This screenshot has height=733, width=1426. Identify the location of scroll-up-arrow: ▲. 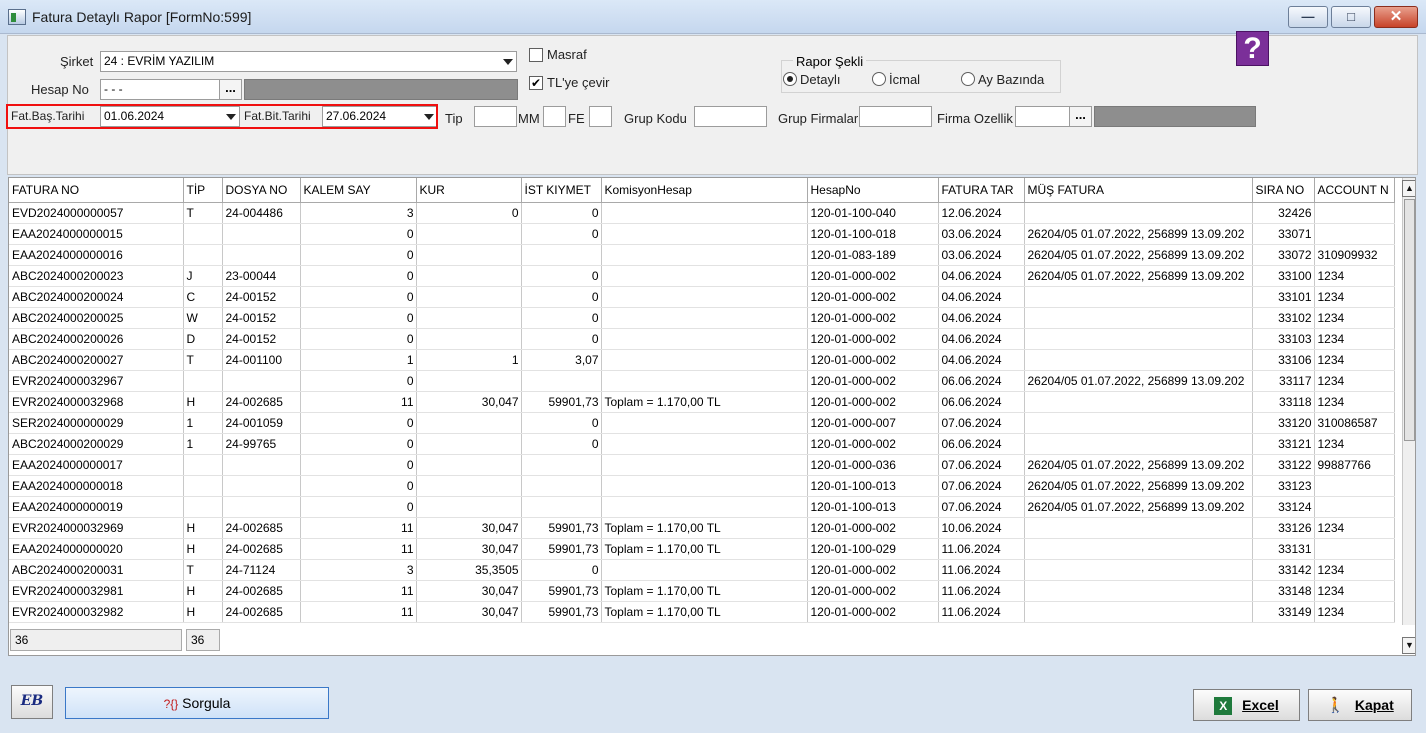
(1408, 188).